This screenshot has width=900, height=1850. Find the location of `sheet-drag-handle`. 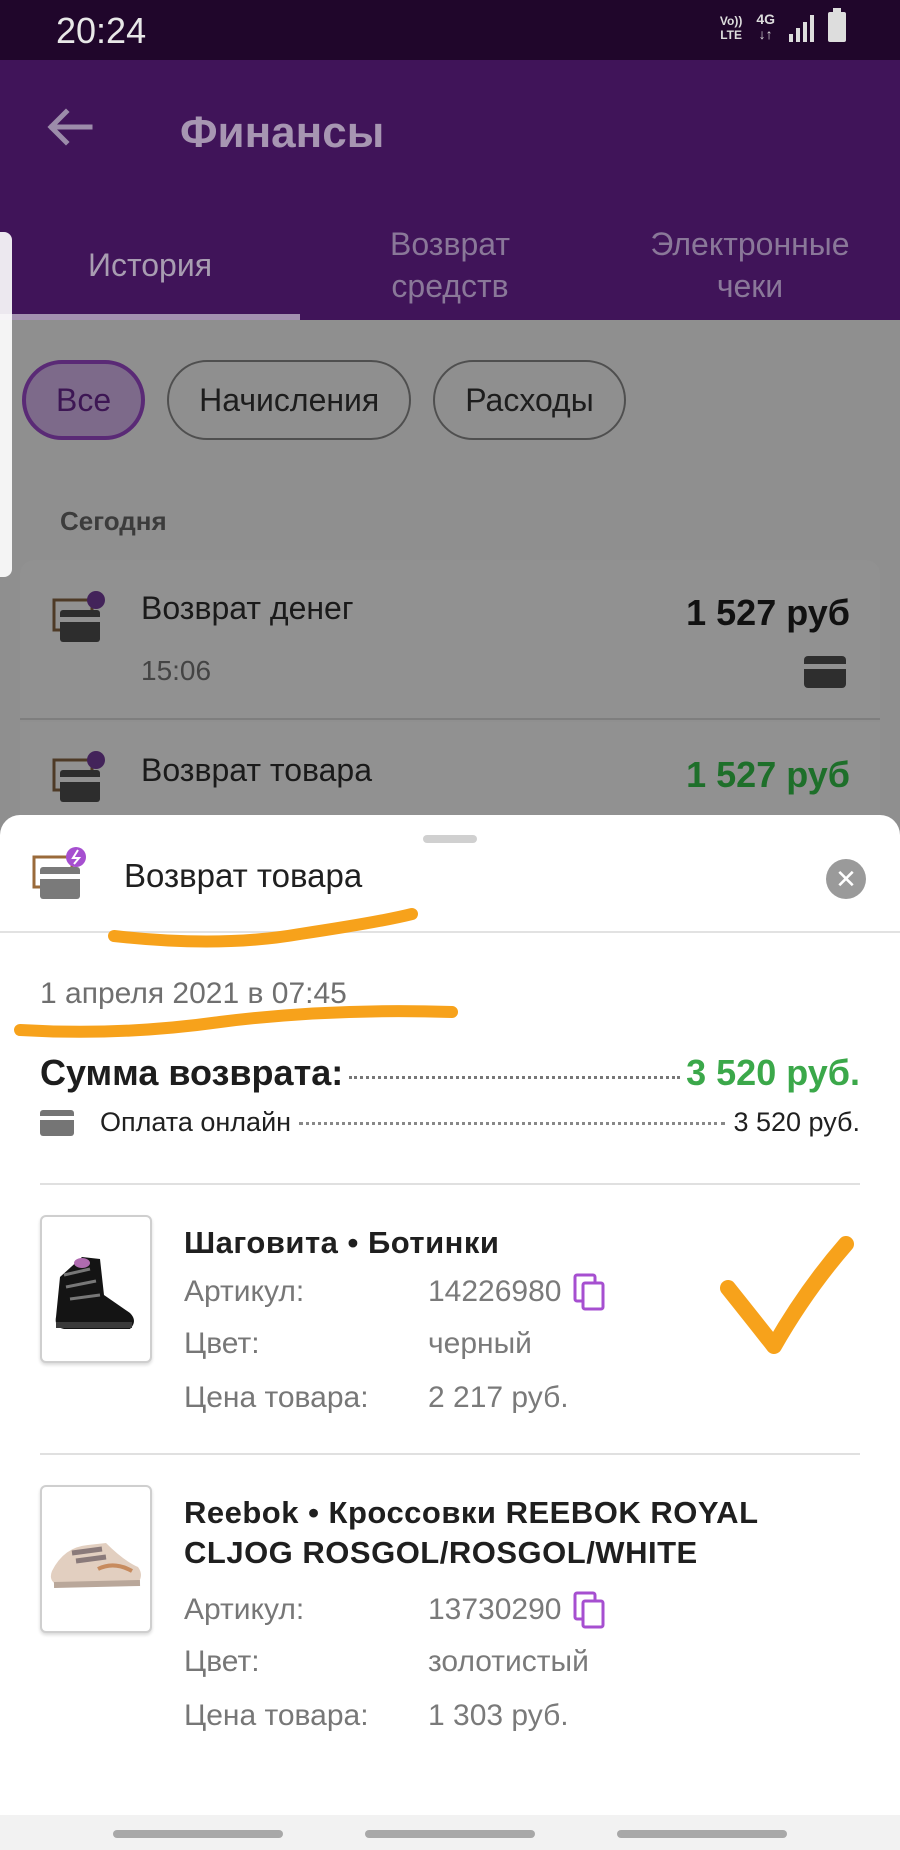

sheet-drag-handle is located at coordinates (450, 839).